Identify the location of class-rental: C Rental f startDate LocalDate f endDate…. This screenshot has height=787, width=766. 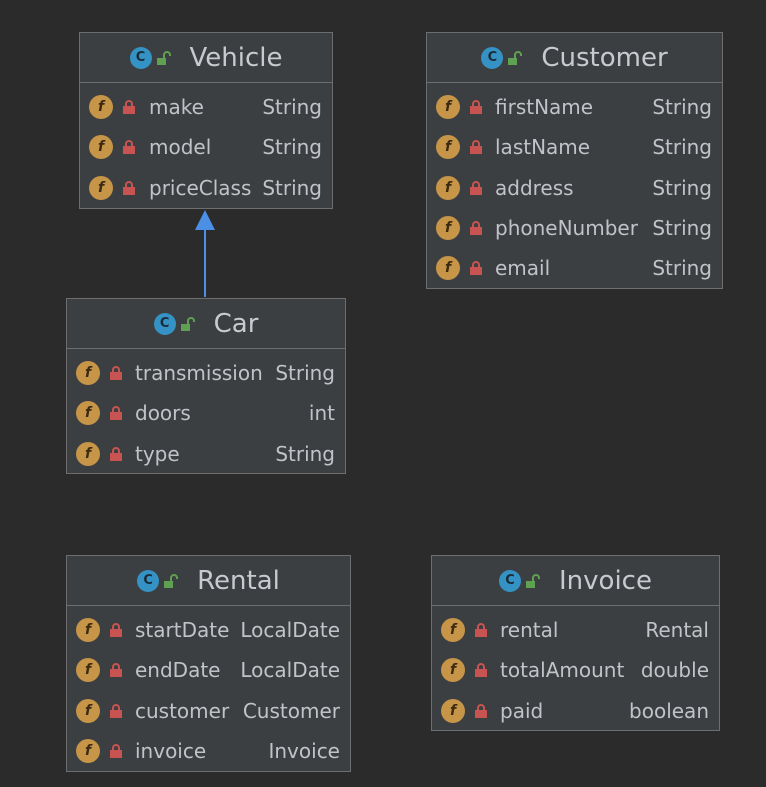
(208, 663).